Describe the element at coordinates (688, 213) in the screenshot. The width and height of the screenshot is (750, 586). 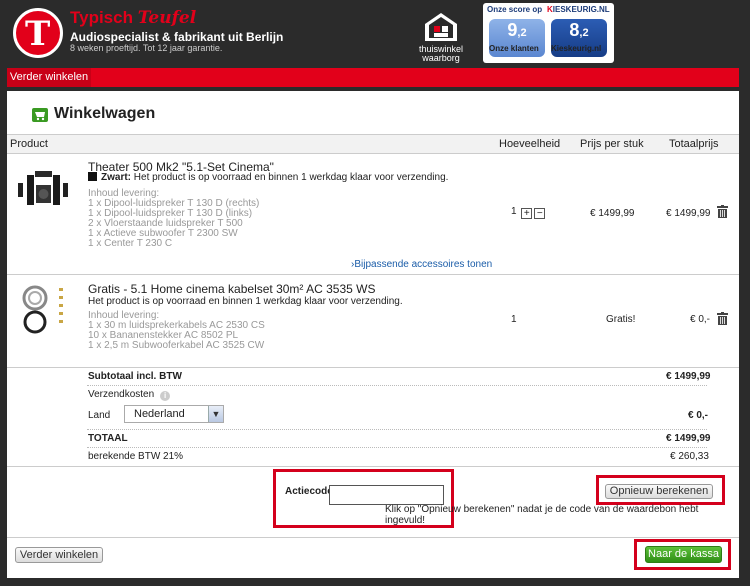
I see `total-price: € 1499,99` at that location.